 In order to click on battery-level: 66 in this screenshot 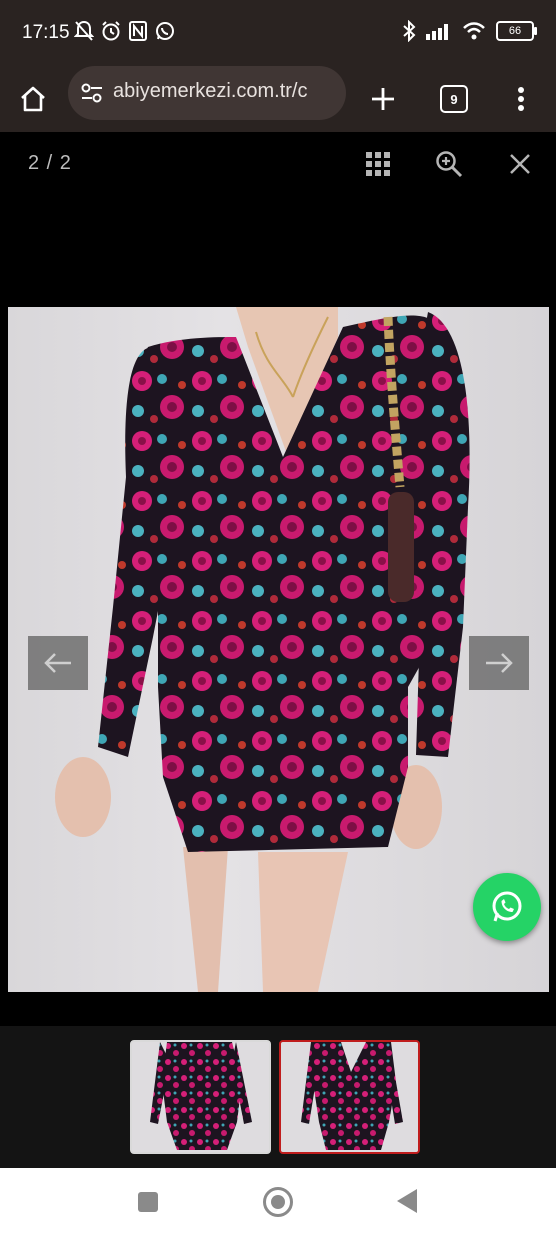, I will do `click(515, 31)`.